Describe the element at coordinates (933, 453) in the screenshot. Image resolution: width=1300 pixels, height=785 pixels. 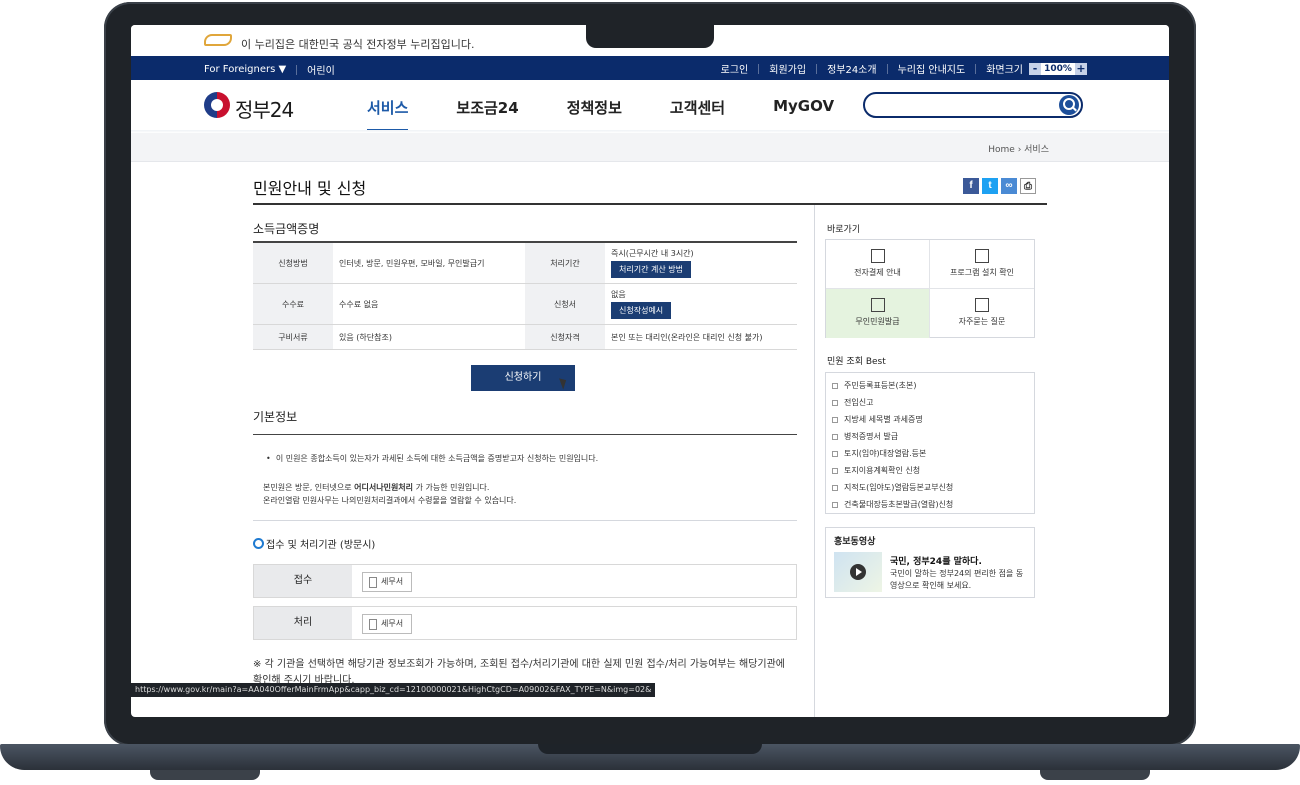
I see `list-item: 토지(임야)대장열람.등본` at that location.